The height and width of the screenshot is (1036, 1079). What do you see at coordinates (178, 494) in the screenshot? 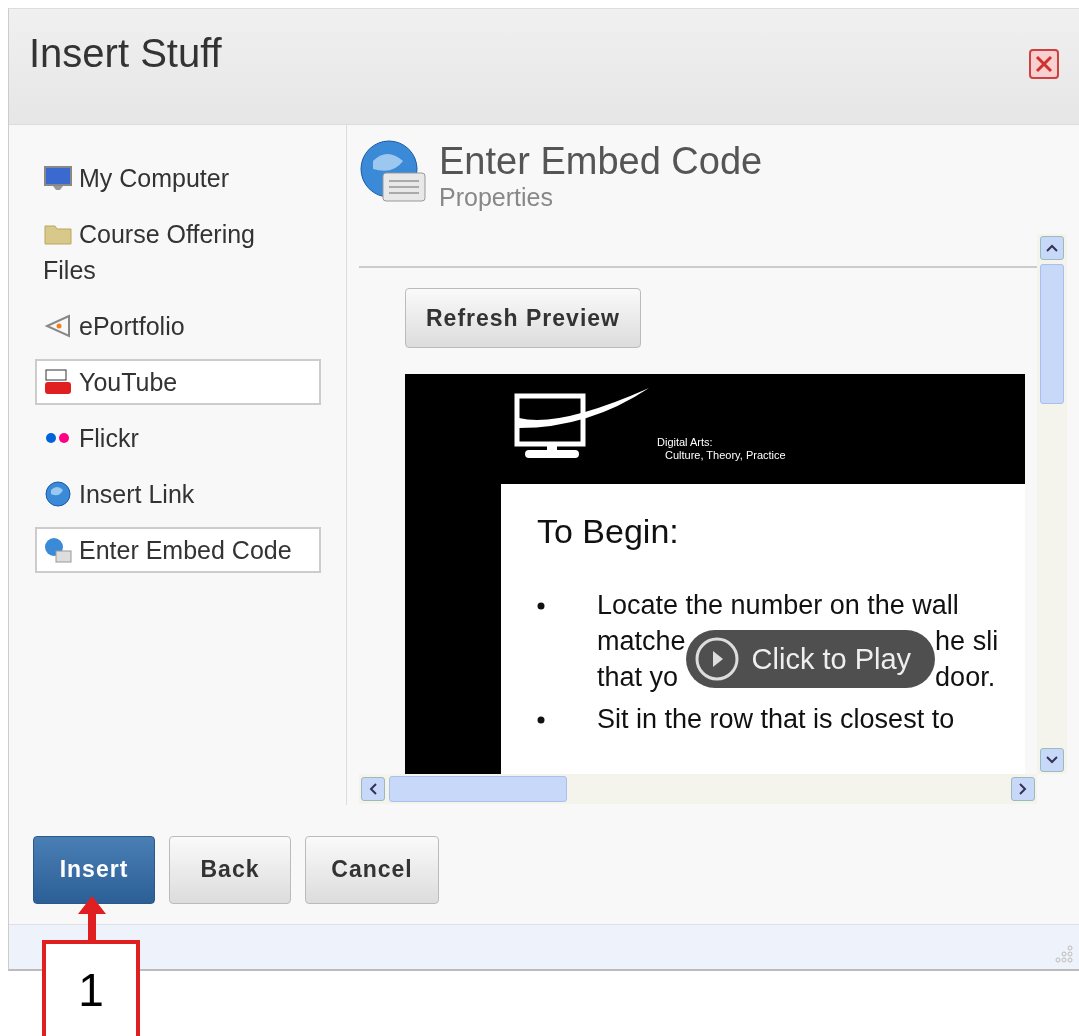
I see `sidebar-item: Insert Link` at bounding box center [178, 494].